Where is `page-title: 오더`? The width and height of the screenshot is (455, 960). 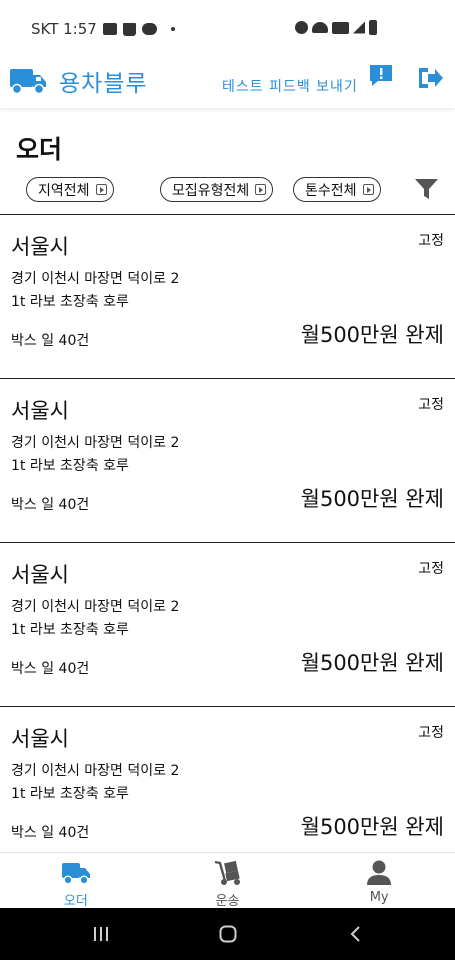
page-title: 오더 is located at coordinates (39, 149).